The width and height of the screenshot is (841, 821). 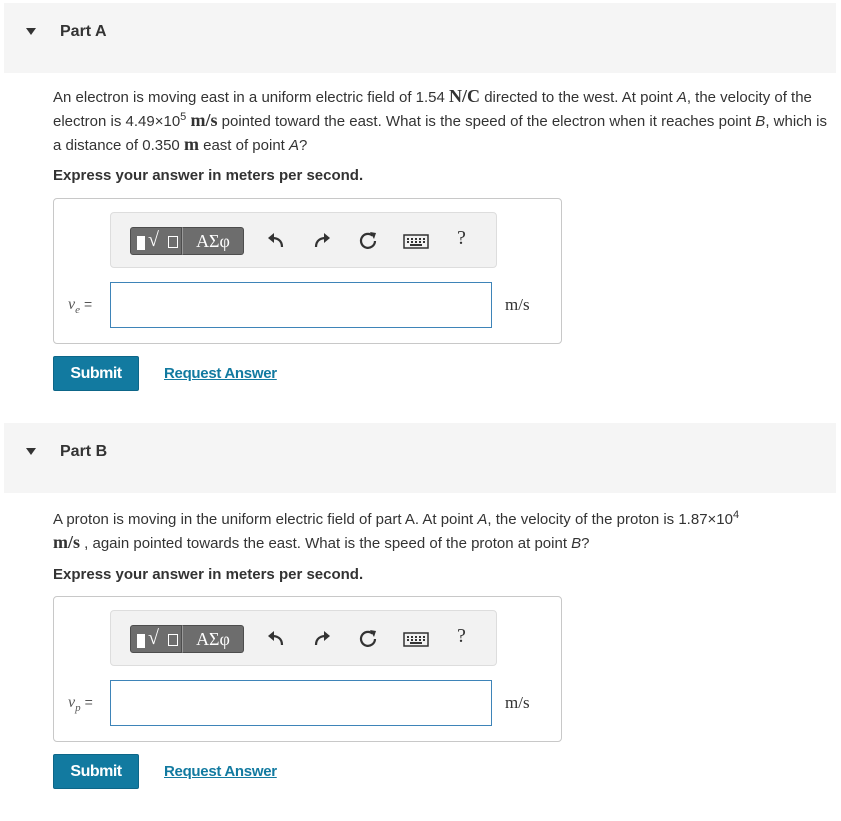 What do you see at coordinates (307, 271) in the screenshot?
I see `part-a-answer-box: √ ΑΣφ ? ve = m/s` at bounding box center [307, 271].